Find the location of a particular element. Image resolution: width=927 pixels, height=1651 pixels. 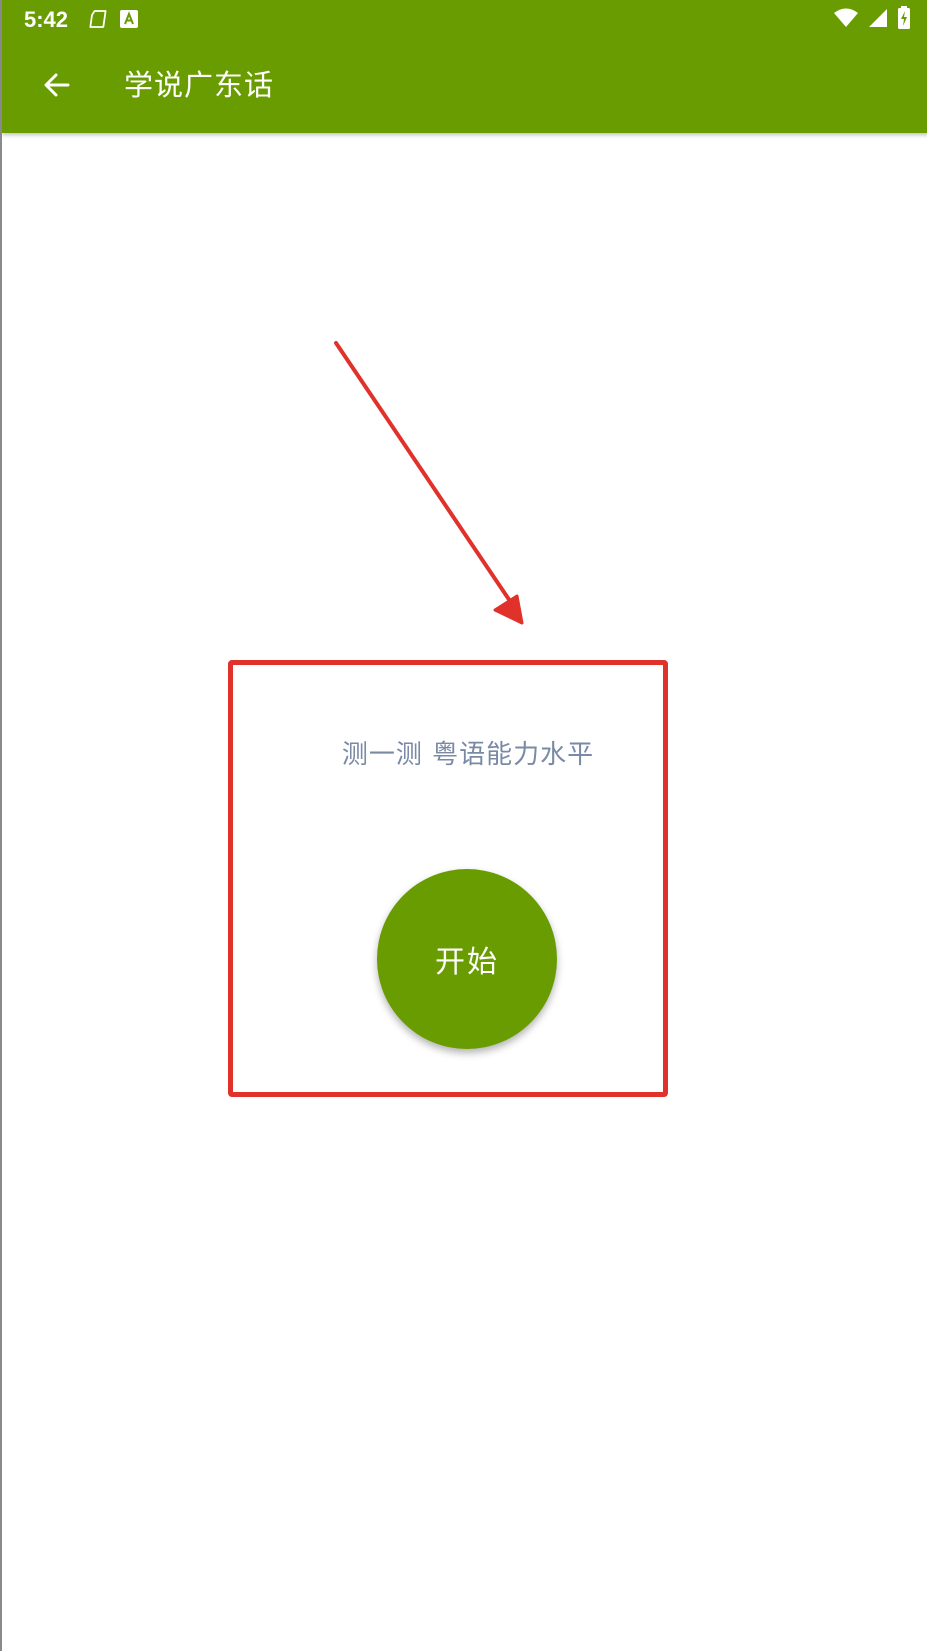

app-bar: 5:42 学说广东话 is located at coordinates (464, 66).